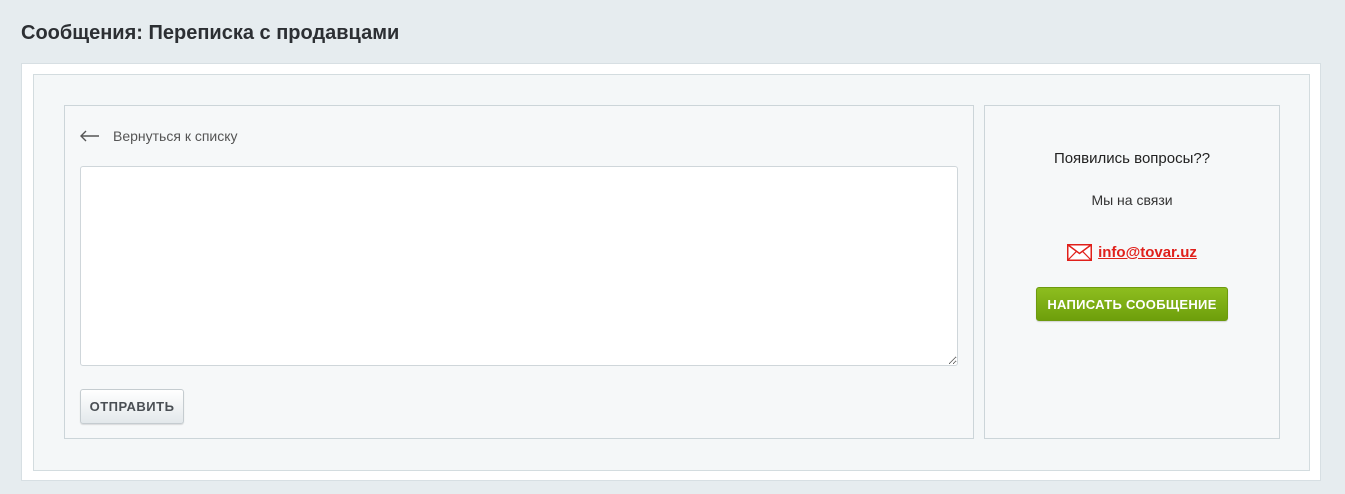 The width and height of the screenshot is (1345, 494). Describe the element at coordinates (175, 136) in the screenshot. I see `back-to-list-label: Вернуться к списку` at that location.